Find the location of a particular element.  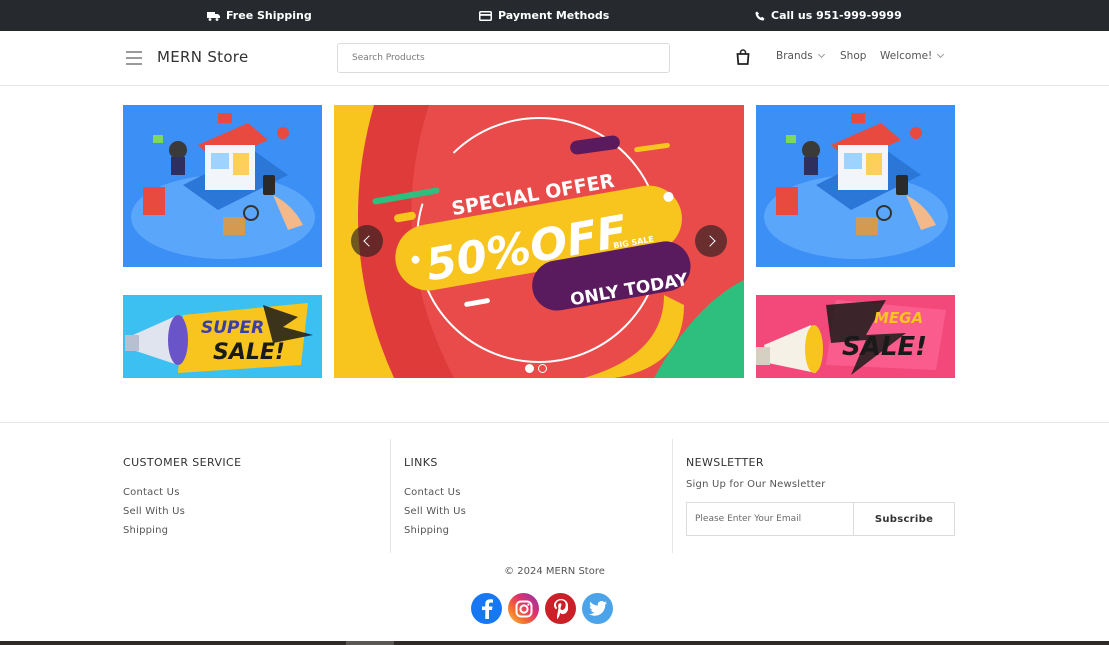

copyright-text: © 2024 MERN Store is located at coordinates (554, 571).